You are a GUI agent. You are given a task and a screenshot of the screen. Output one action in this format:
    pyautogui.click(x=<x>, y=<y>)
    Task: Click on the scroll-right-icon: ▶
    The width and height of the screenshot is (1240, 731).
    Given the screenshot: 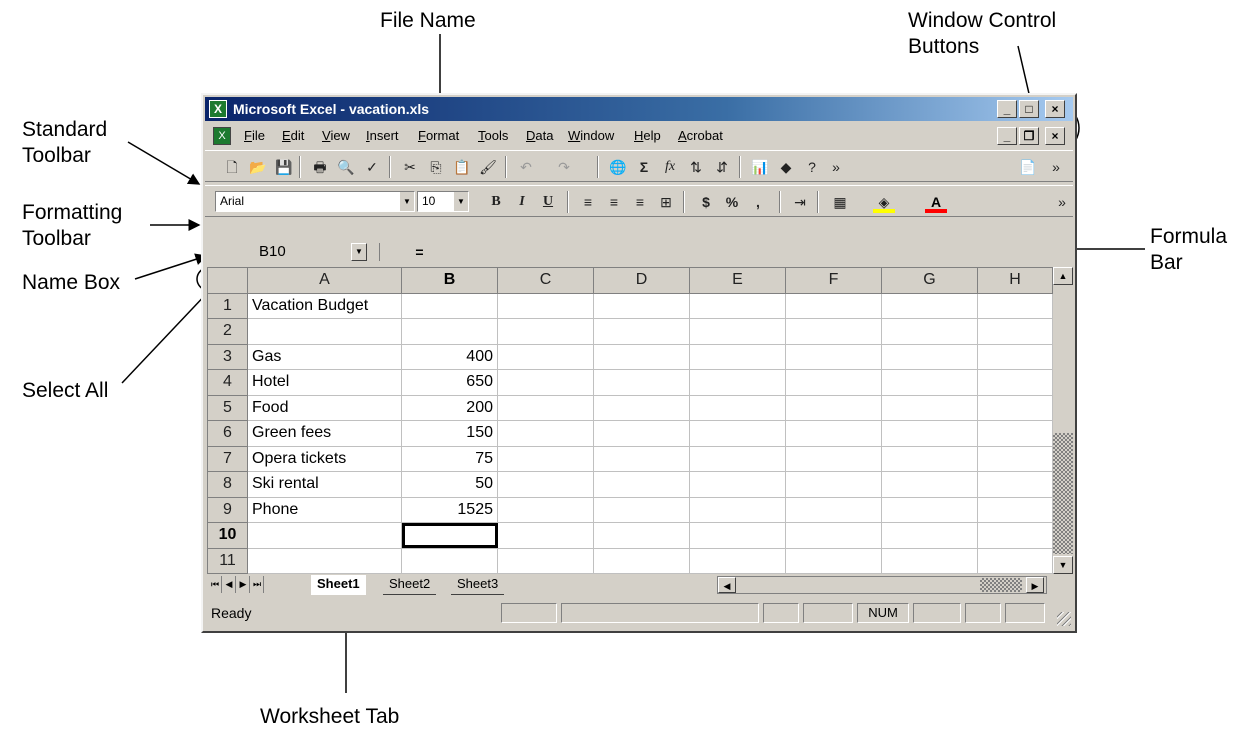 What is the action you would take?
    pyautogui.click(x=1035, y=585)
    